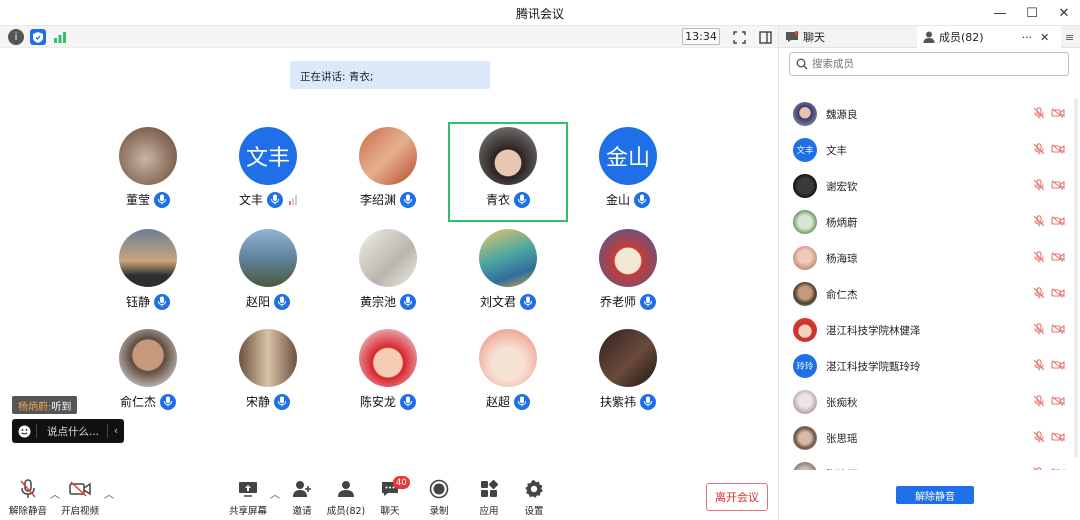 This screenshot has width=1080, height=520. What do you see at coordinates (1027, 37) in the screenshot?
I see `more-options-icon: ···` at bounding box center [1027, 37].